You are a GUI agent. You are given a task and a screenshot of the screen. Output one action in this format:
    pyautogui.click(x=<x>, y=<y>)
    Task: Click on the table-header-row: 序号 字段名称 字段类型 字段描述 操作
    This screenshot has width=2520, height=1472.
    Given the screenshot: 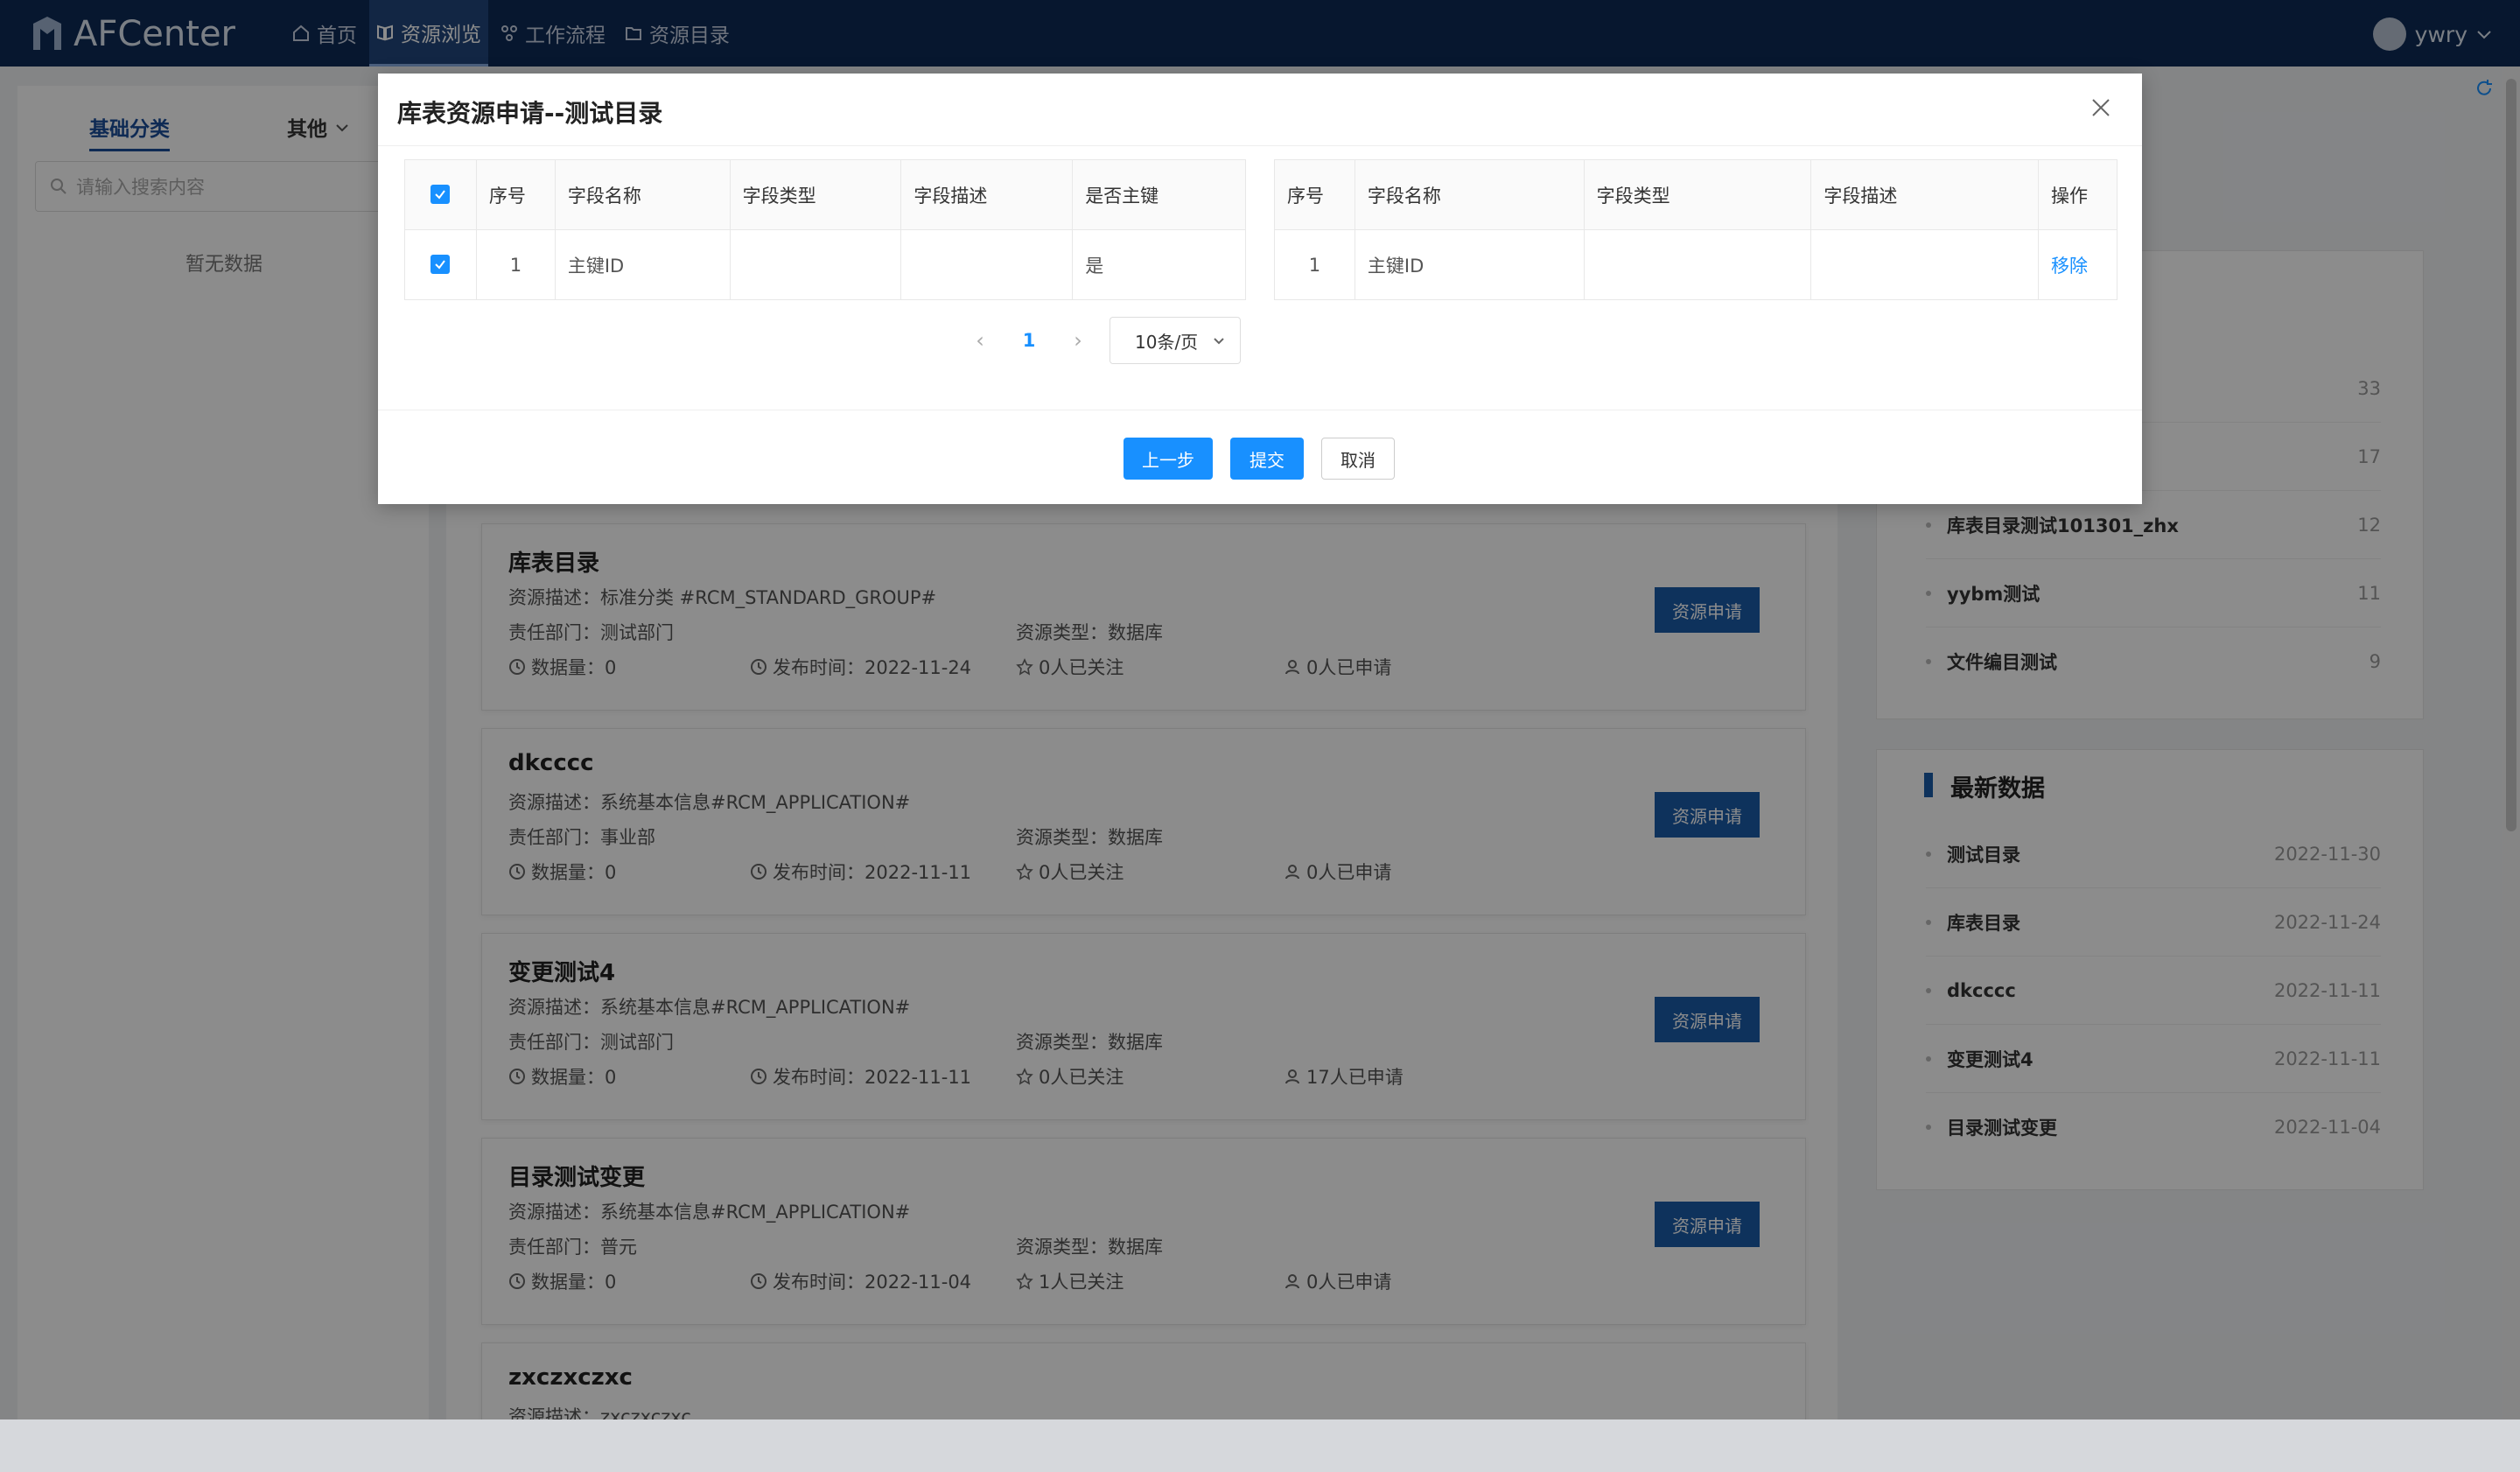 What is the action you would take?
    pyautogui.click(x=1696, y=194)
    